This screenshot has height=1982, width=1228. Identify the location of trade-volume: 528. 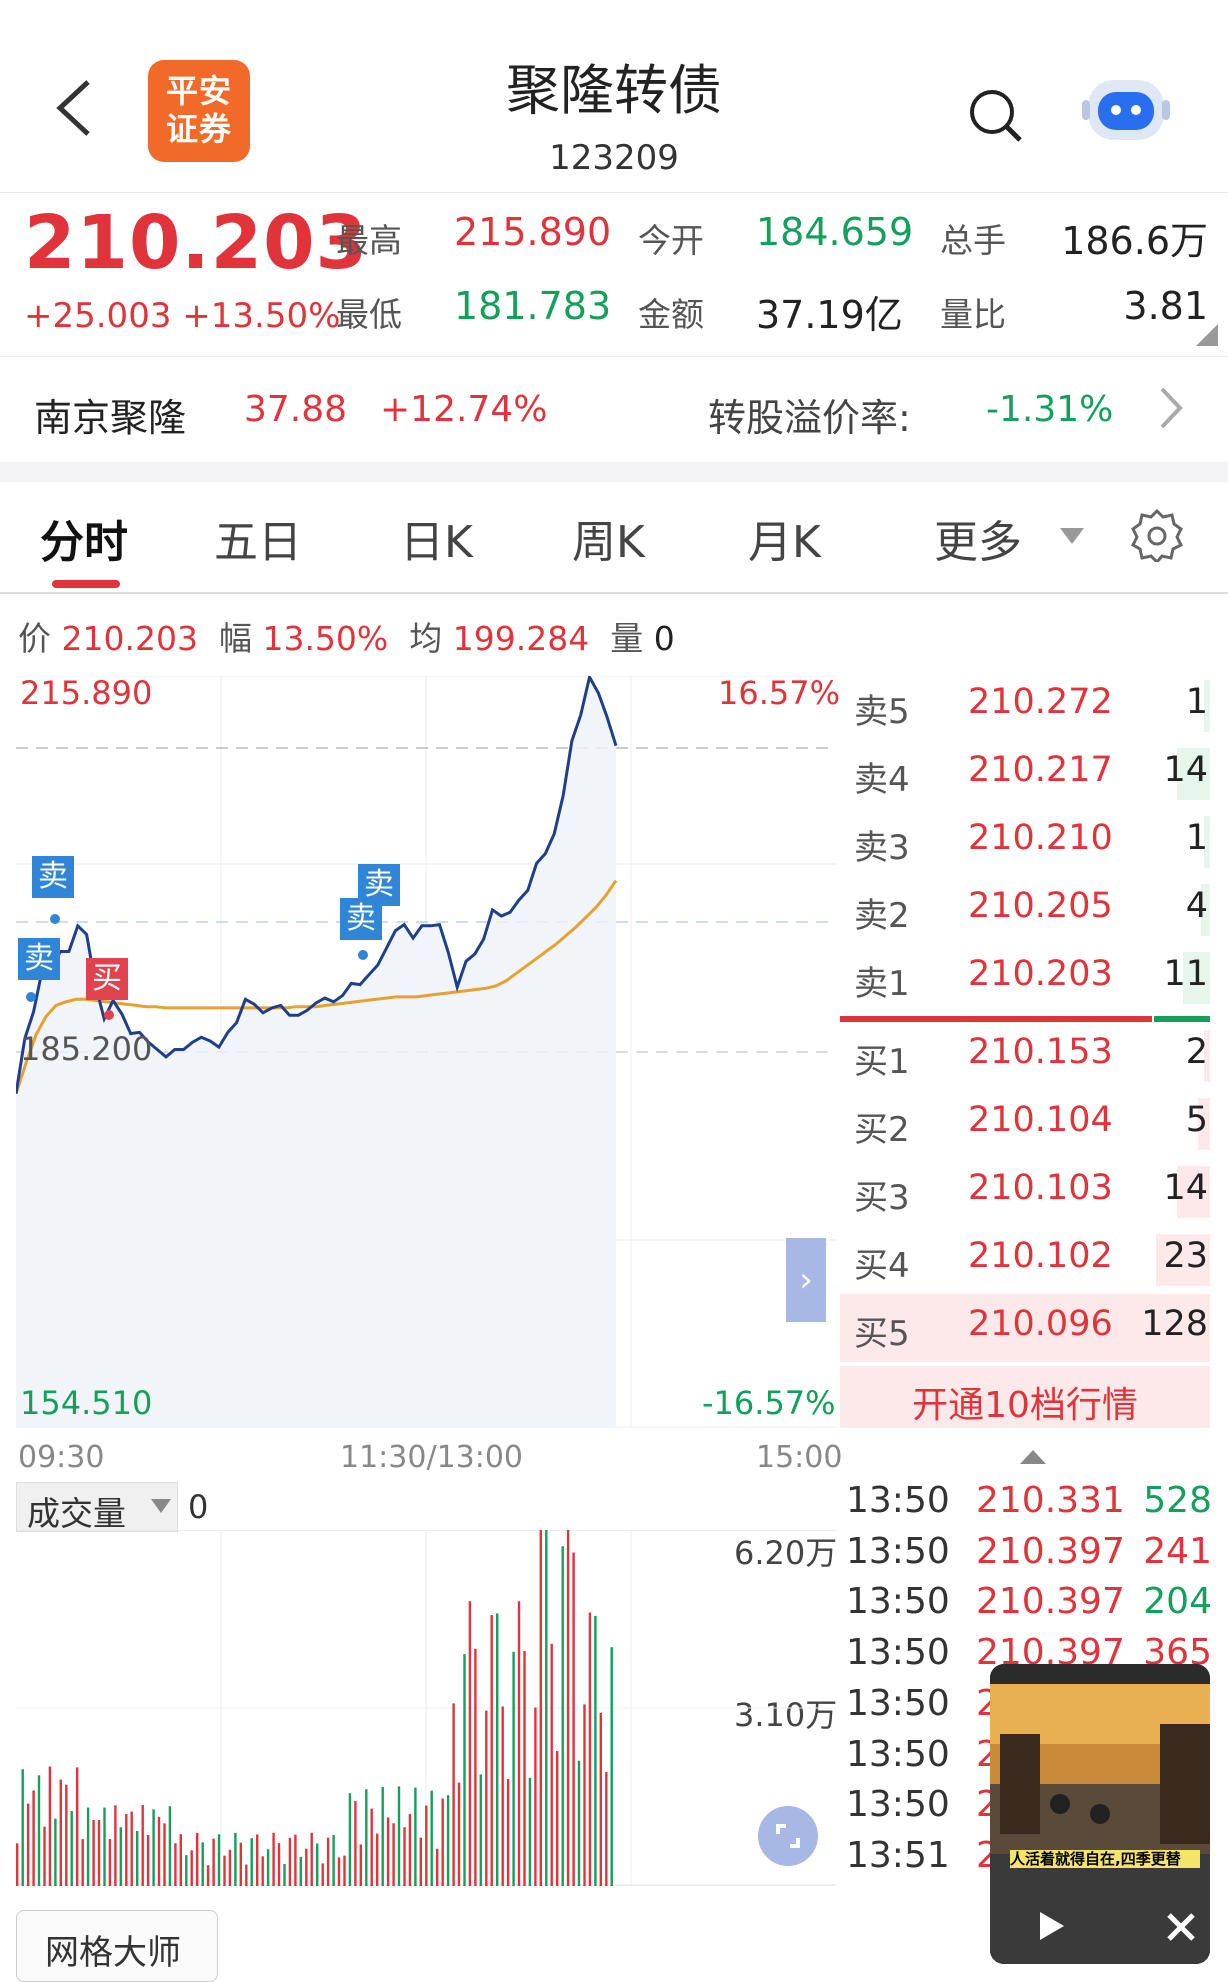
(1177, 1500).